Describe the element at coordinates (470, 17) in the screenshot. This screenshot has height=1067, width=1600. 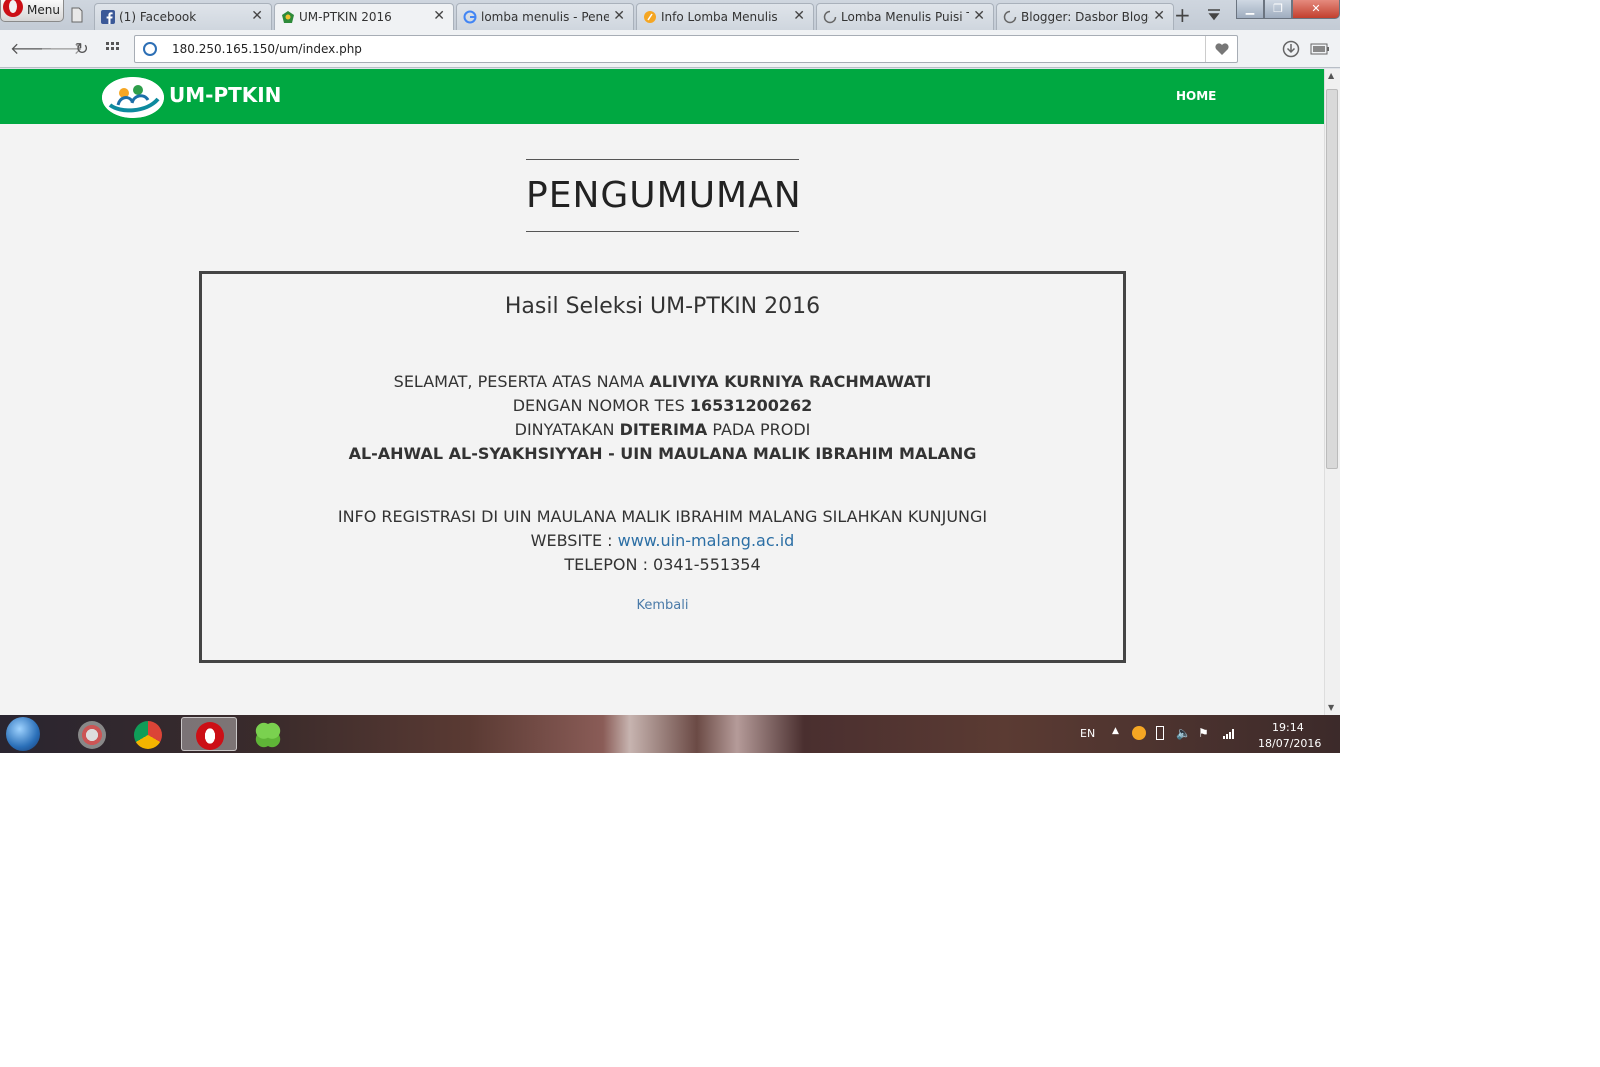
I see `google-icon` at that location.